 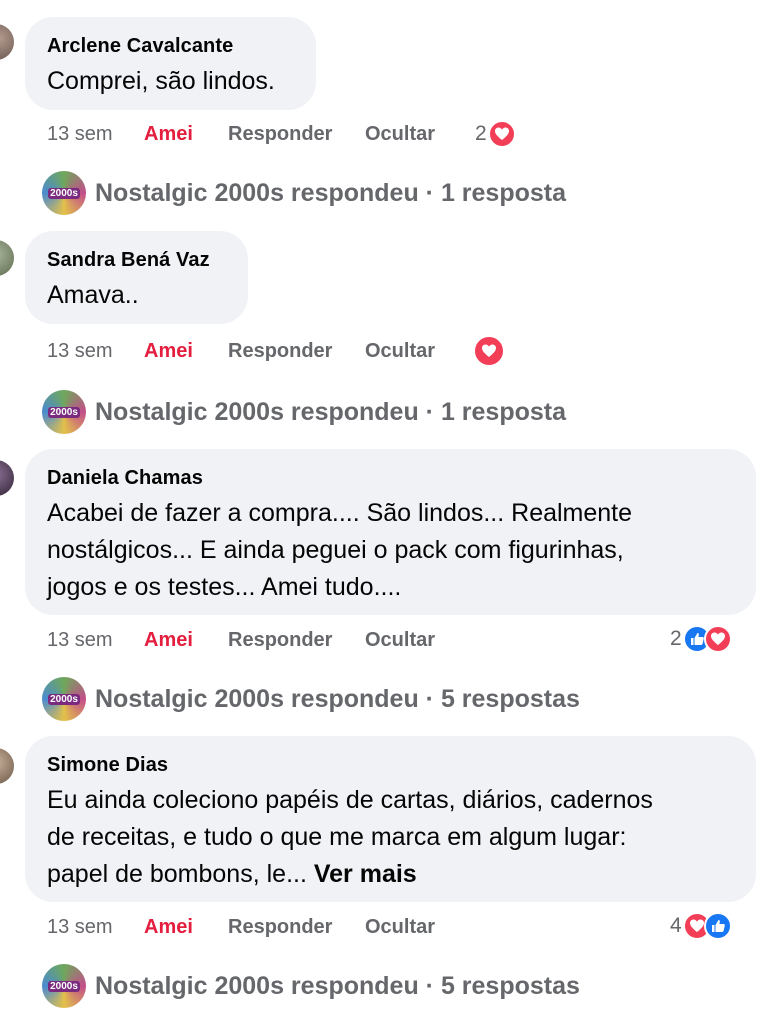 I want to click on comment-text: Amava.., so click(x=93, y=295).